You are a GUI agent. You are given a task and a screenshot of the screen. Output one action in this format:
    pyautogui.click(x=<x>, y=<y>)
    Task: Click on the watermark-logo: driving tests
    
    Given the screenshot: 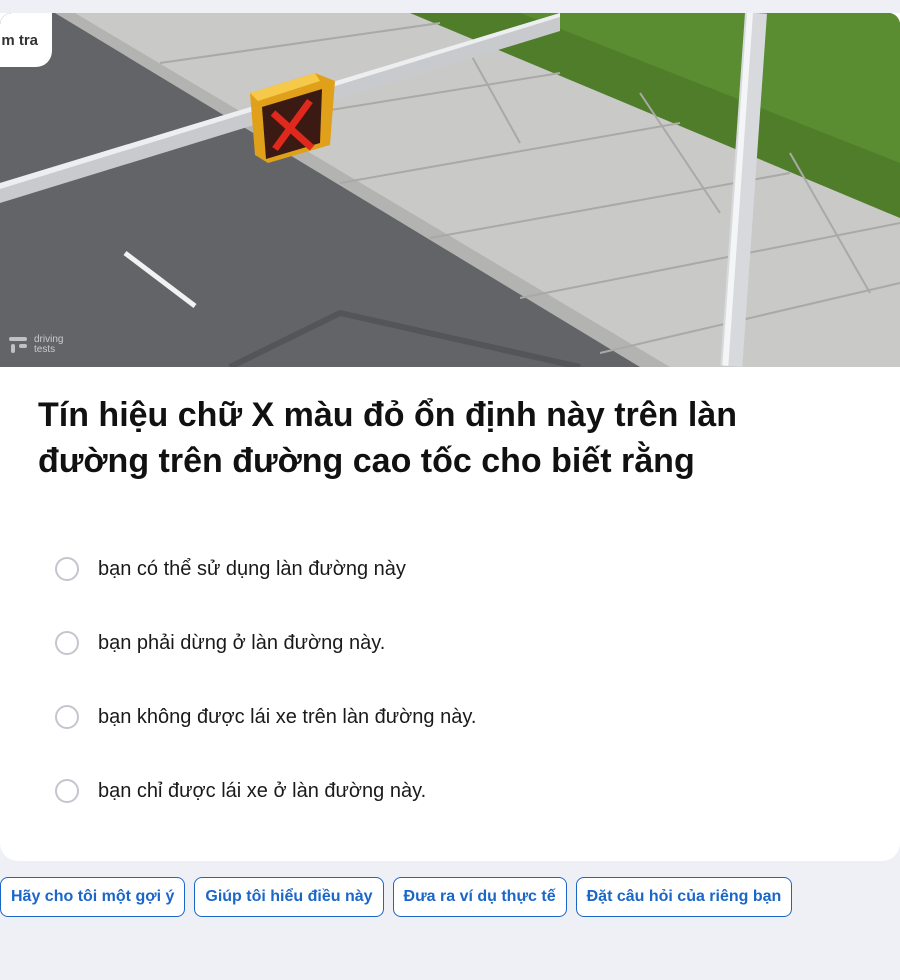 What is the action you would take?
    pyautogui.click(x=35, y=345)
    